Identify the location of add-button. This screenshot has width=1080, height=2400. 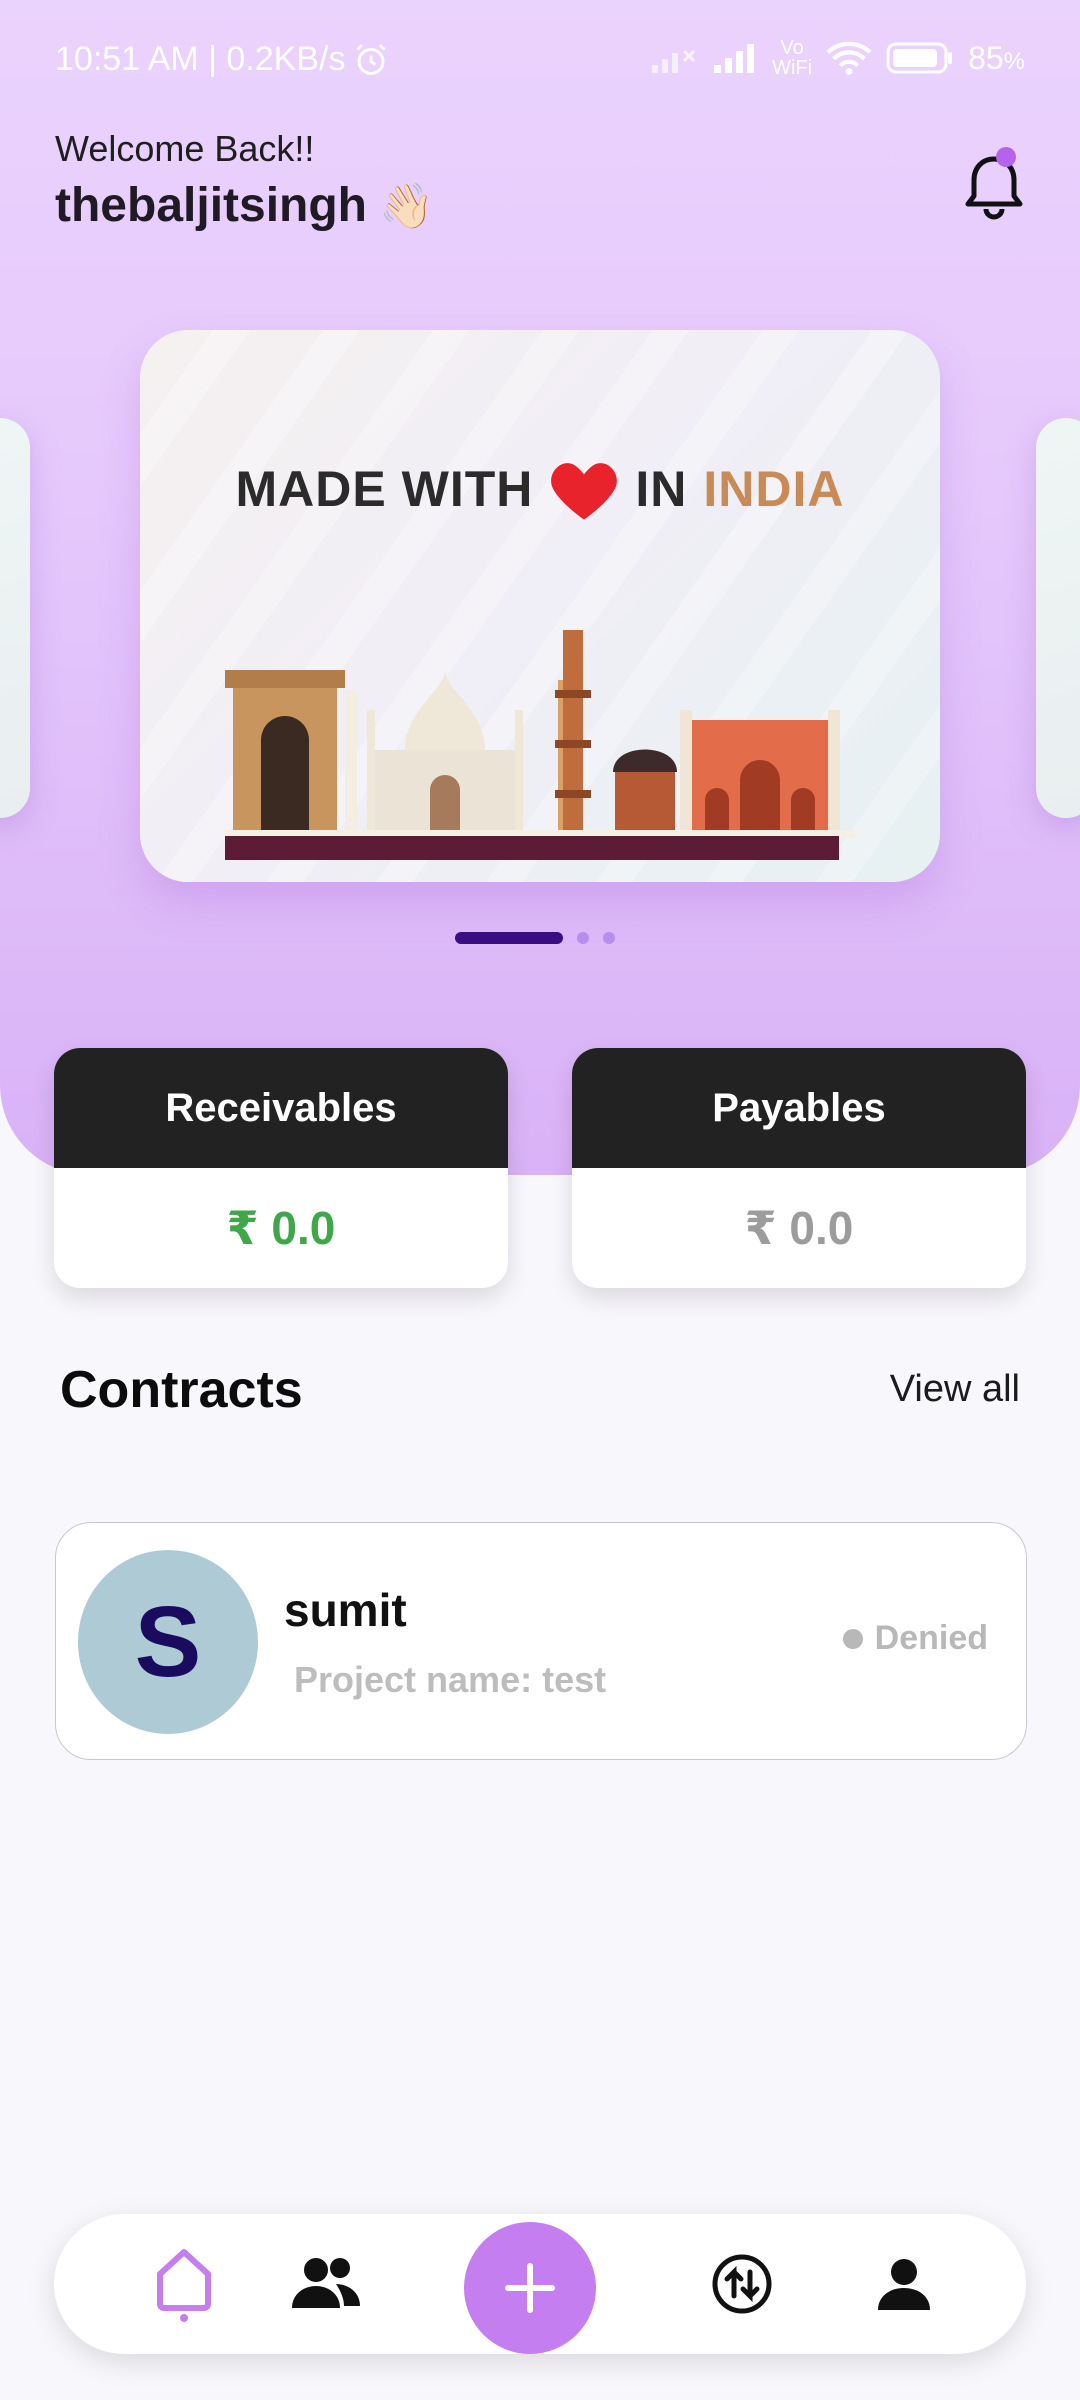
(530, 2288).